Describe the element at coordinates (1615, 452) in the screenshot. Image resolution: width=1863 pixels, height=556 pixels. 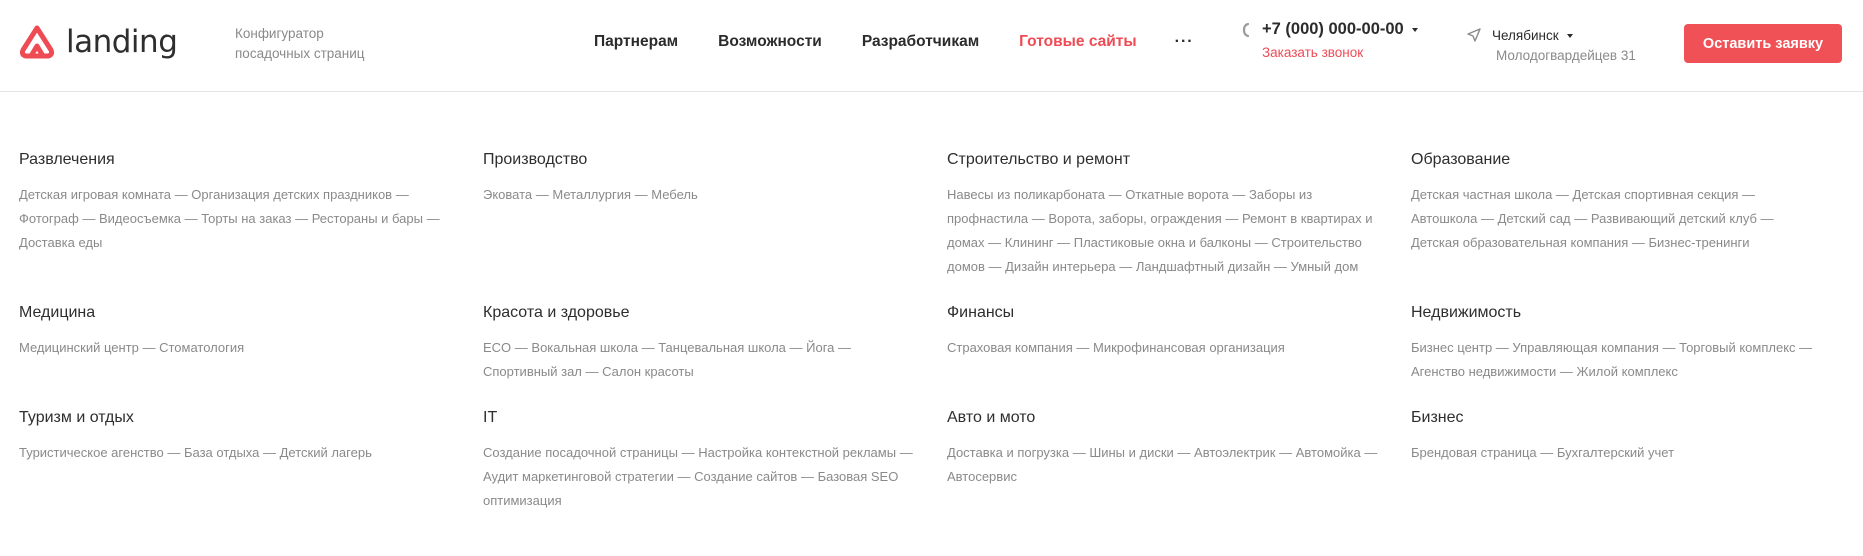
I see `category-link: Бухгалтерский учет` at that location.